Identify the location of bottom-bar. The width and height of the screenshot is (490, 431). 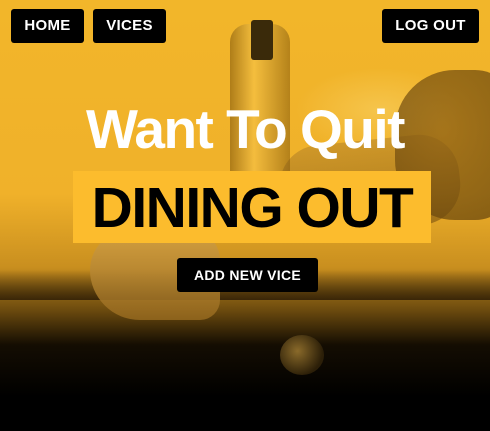
(245, 415).